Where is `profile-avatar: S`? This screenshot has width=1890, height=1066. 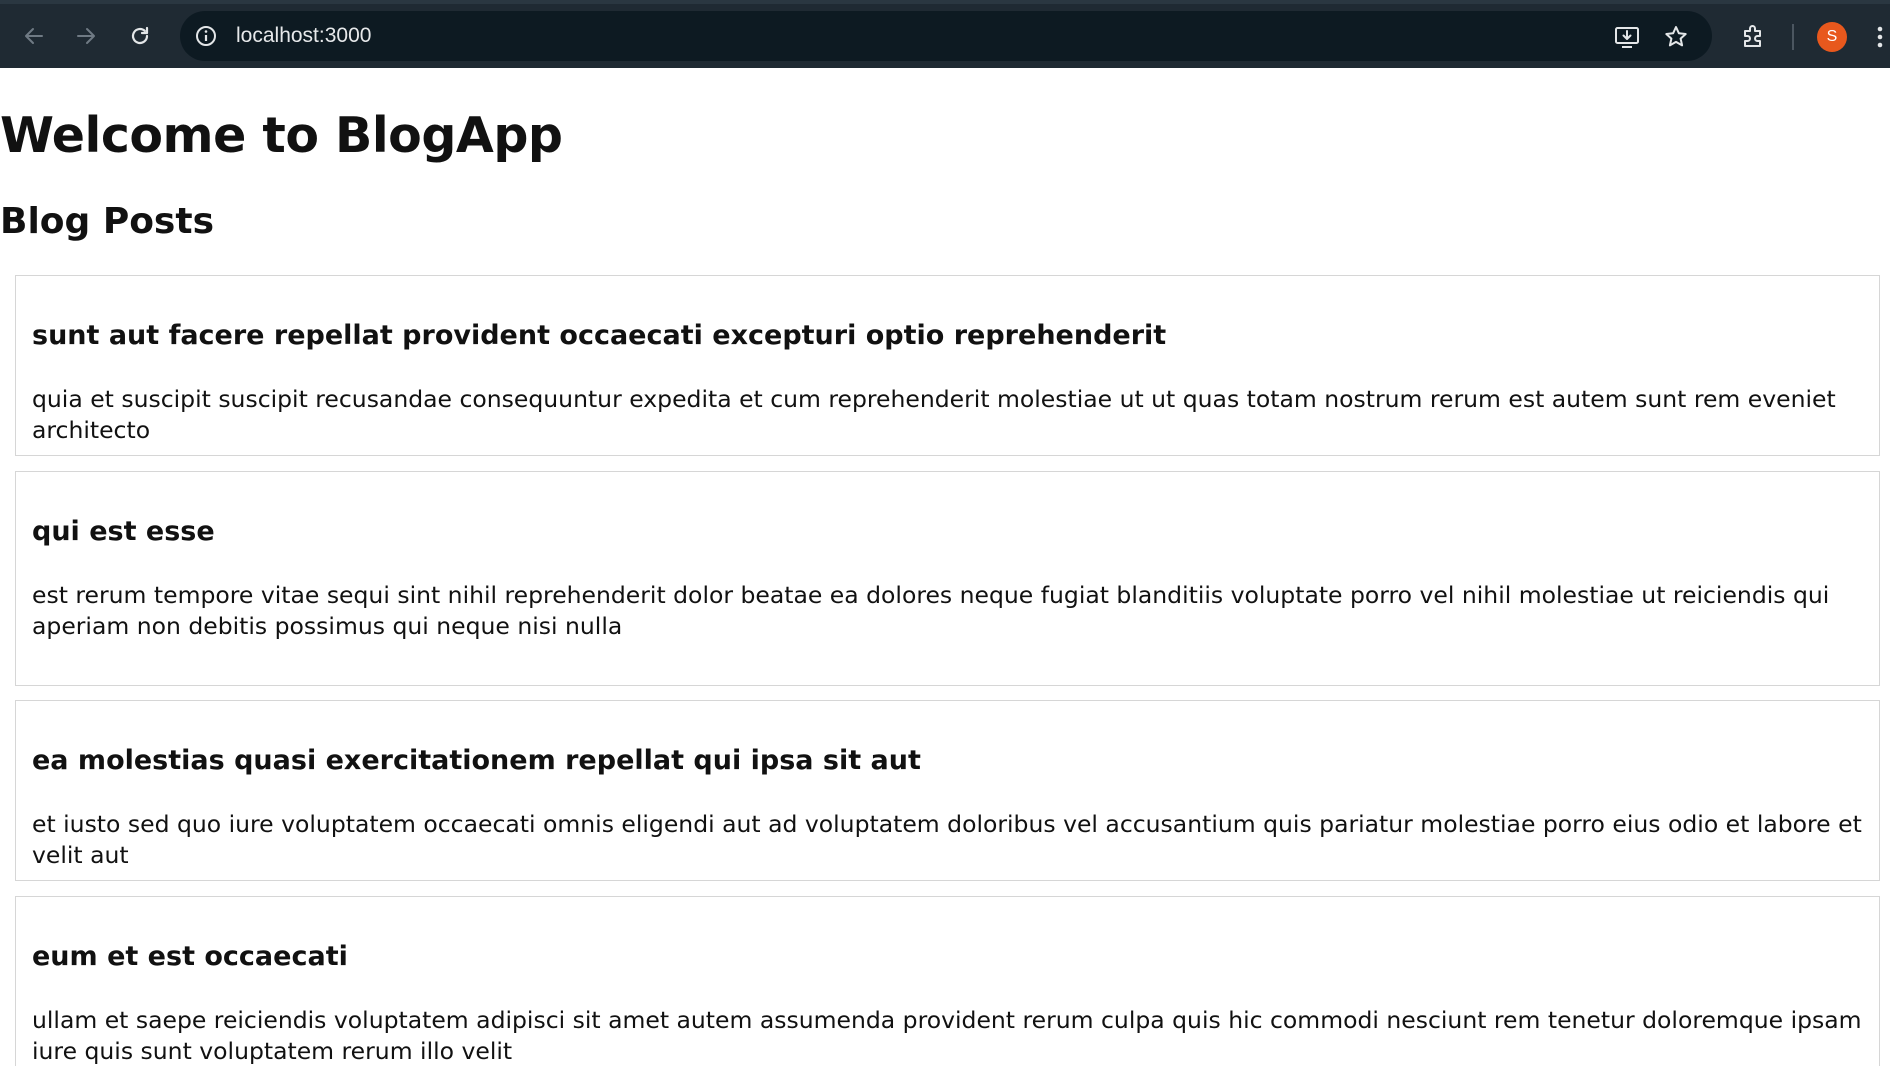
profile-avatar: S is located at coordinates (1832, 37).